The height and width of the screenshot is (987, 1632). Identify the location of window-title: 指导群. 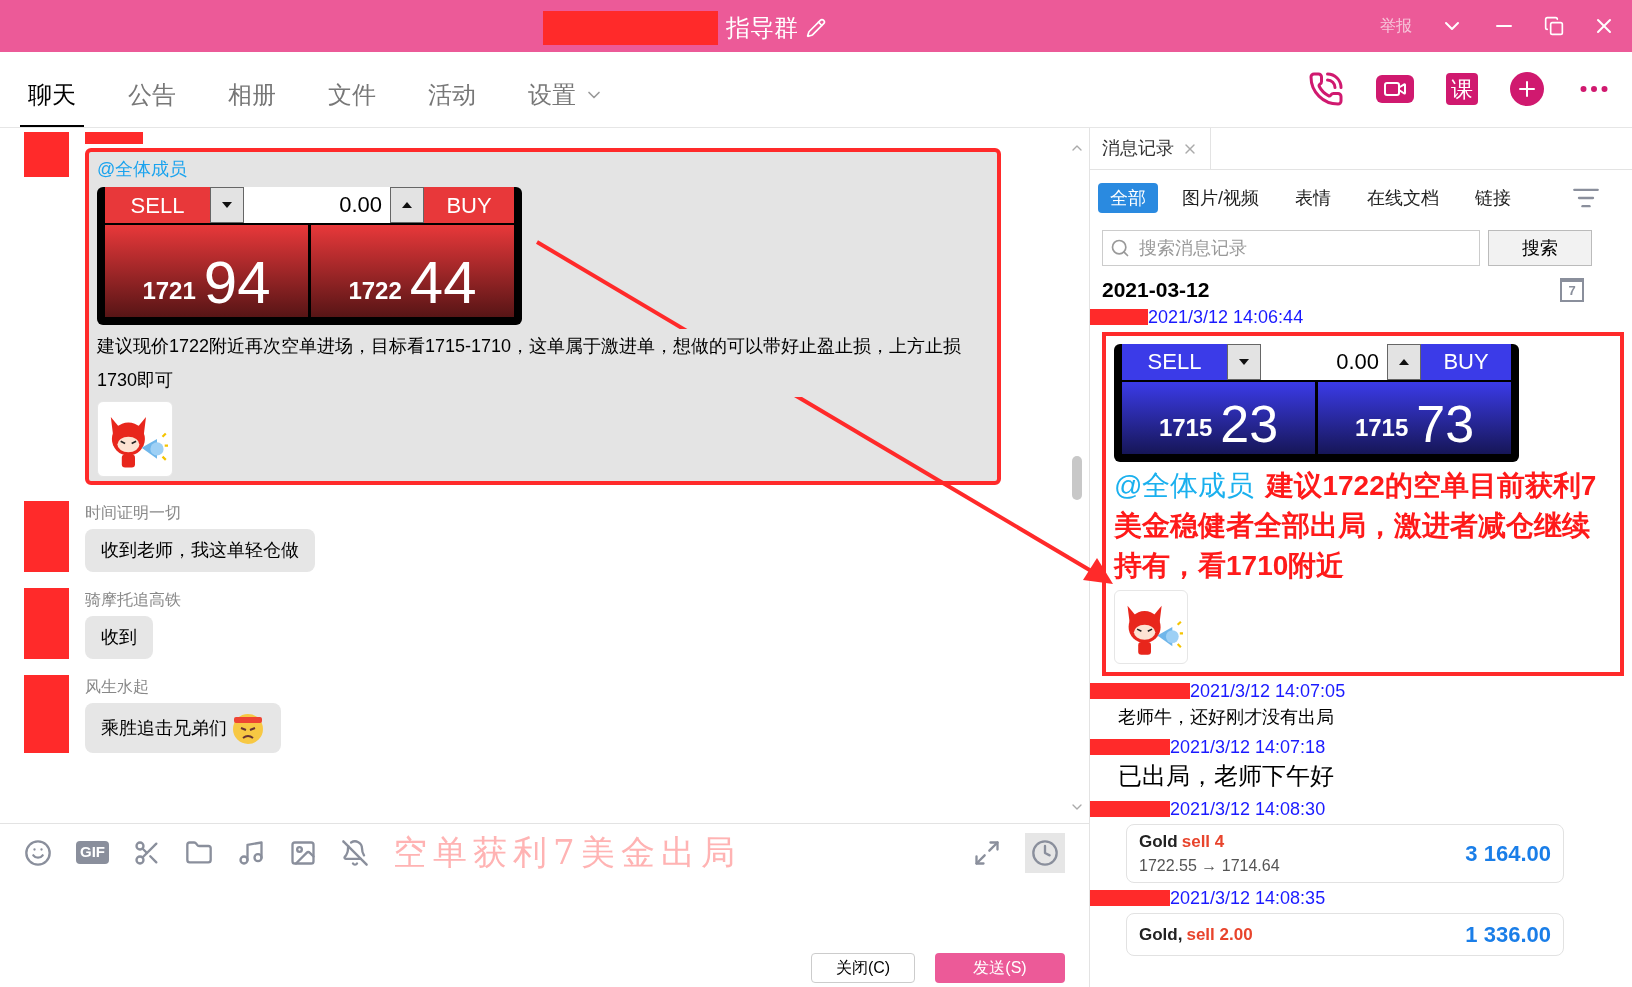
(762, 28).